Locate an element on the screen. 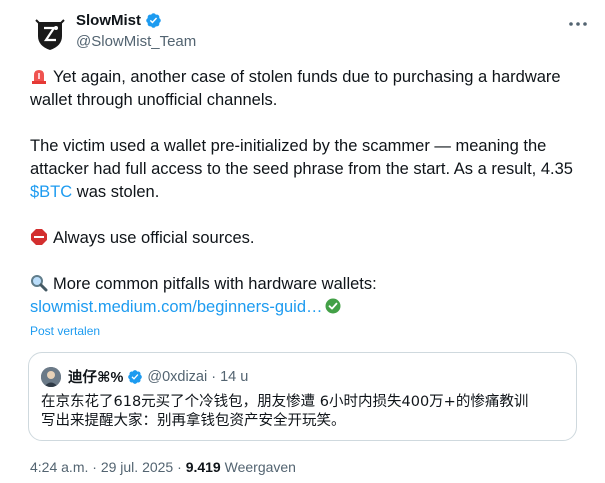 Image resolution: width=605 pixels, height=483 pixels. quoted-time: 14 u is located at coordinates (234, 377).